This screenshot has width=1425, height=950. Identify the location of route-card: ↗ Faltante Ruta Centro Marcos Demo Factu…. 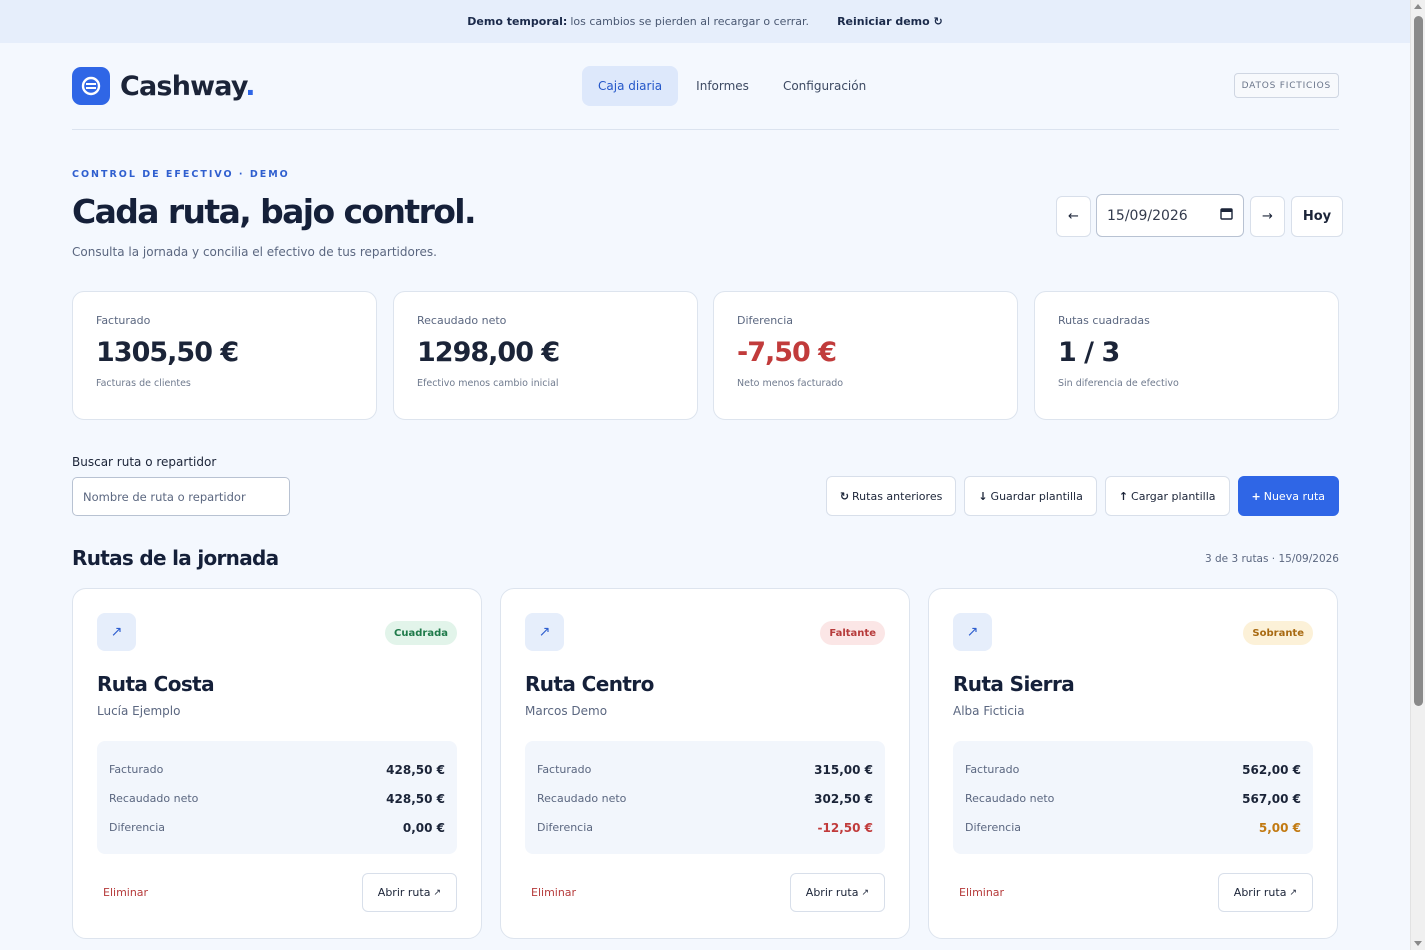
(705, 763).